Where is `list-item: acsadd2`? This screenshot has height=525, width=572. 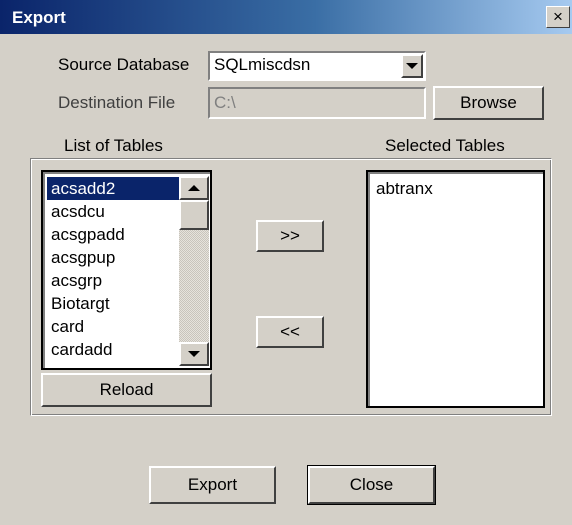 list-item: acsadd2 is located at coordinates (113, 188).